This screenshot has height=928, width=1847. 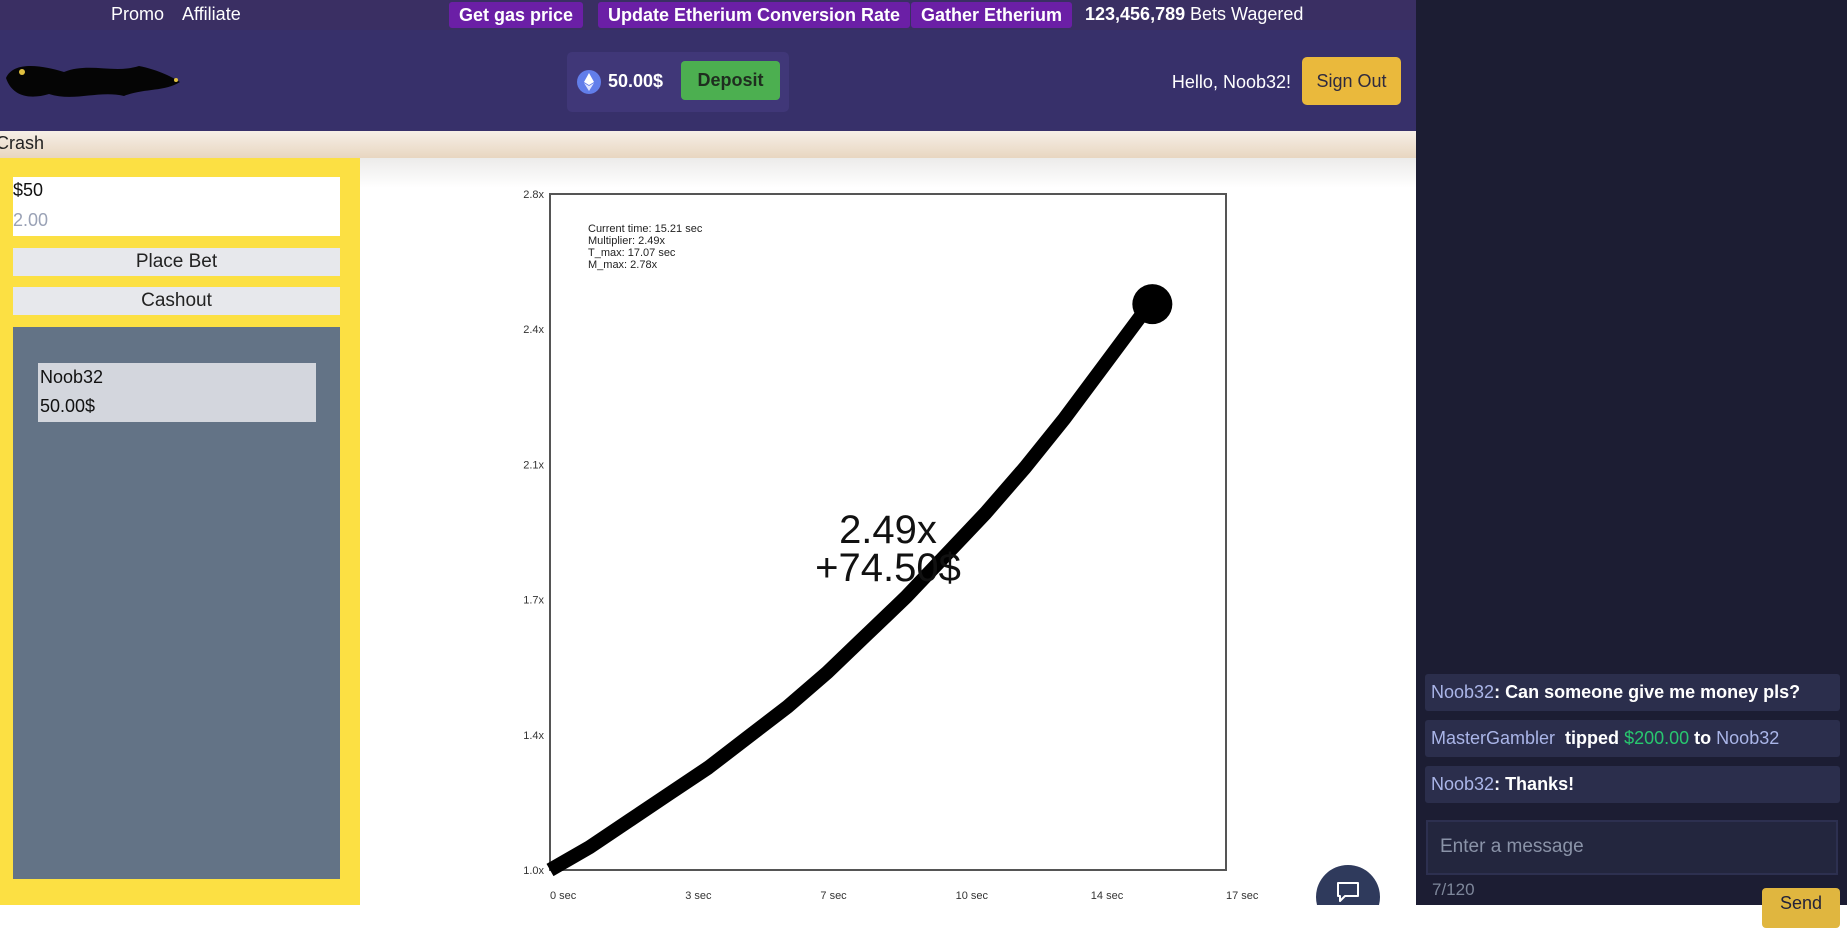 What do you see at coordinates (28, 190) in the screenshot?
I see `bet-amount-input: $50` at bounding box center [28, 190].